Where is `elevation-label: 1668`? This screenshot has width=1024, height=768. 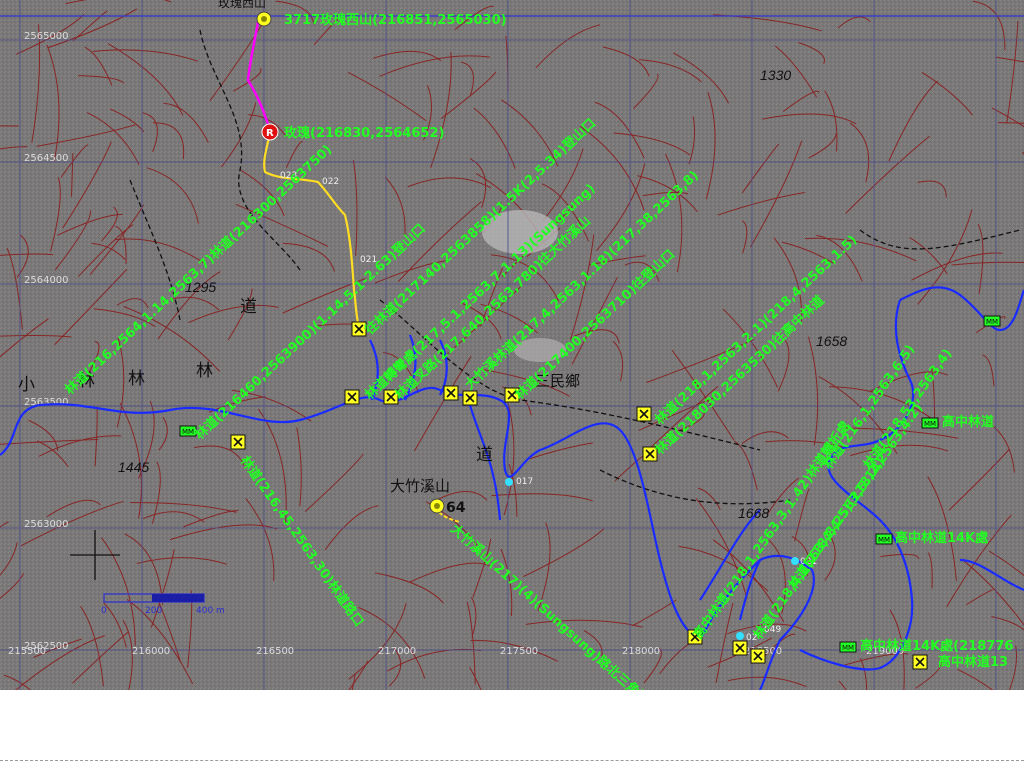
elevation-label: 1668 is located at coordinates (753, 513).